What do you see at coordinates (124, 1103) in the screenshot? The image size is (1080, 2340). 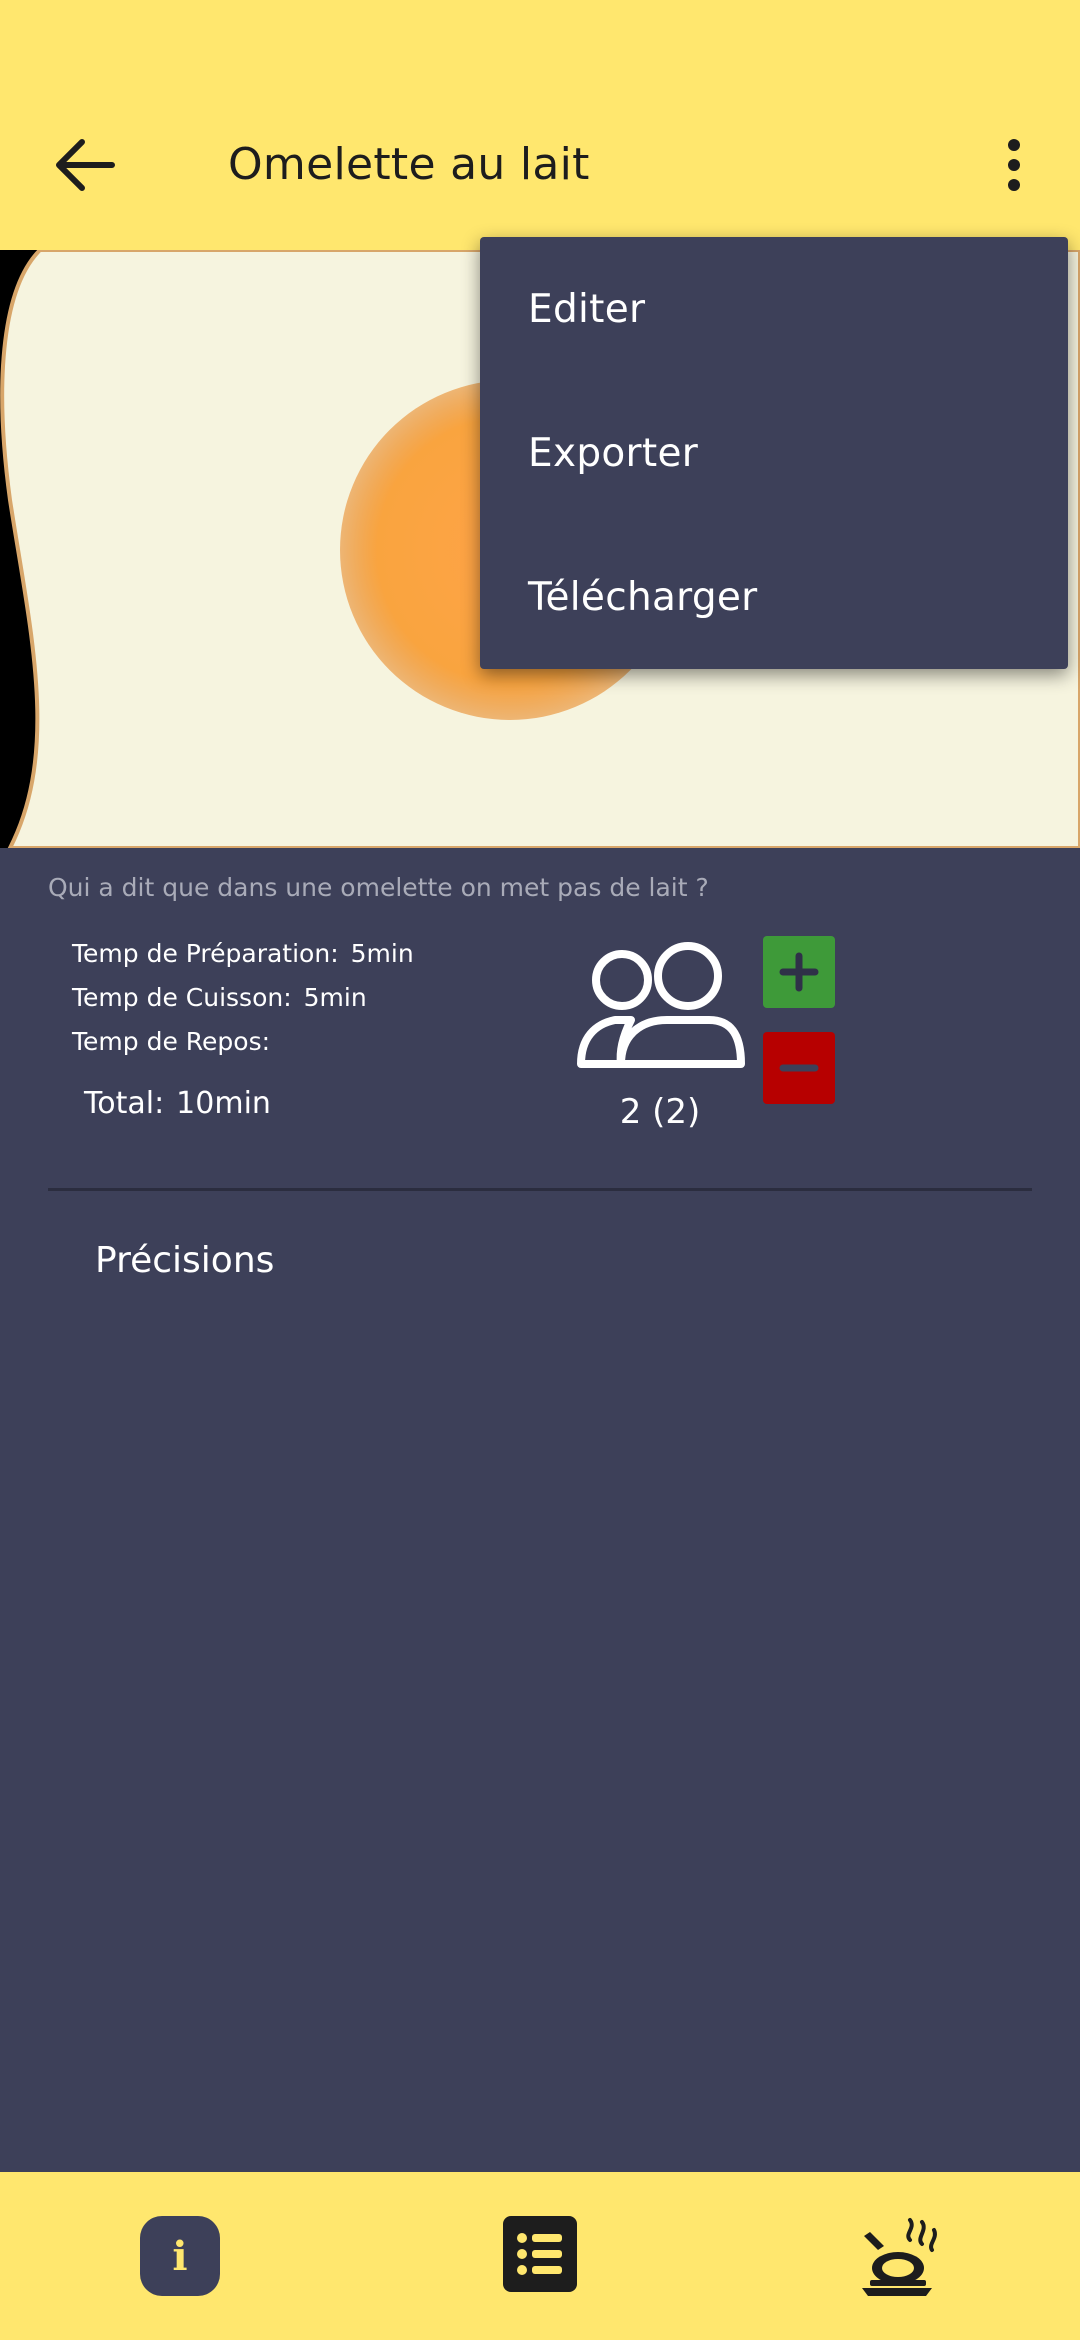 I see `total-time-label: Total:` at bounding box center [124, 1103].